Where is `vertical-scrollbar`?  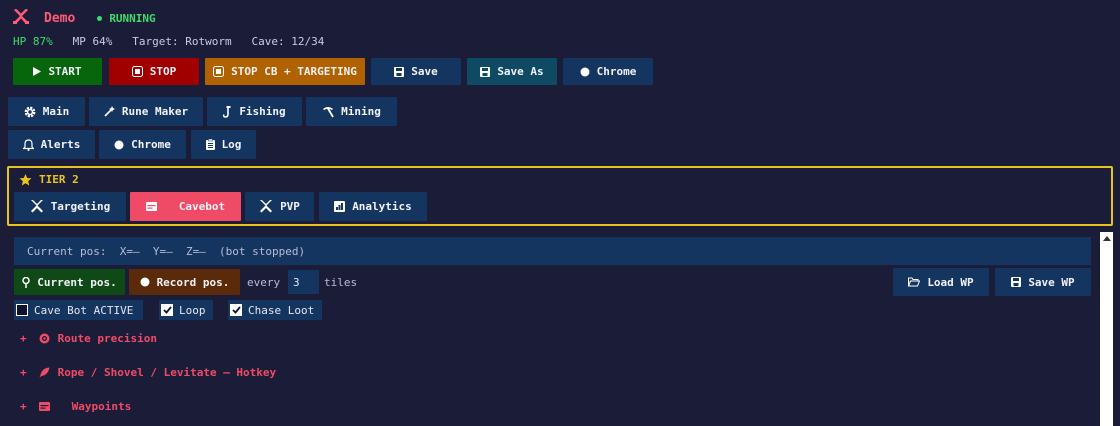
vertical-scrollbar is located at coordinates (1106, 329).